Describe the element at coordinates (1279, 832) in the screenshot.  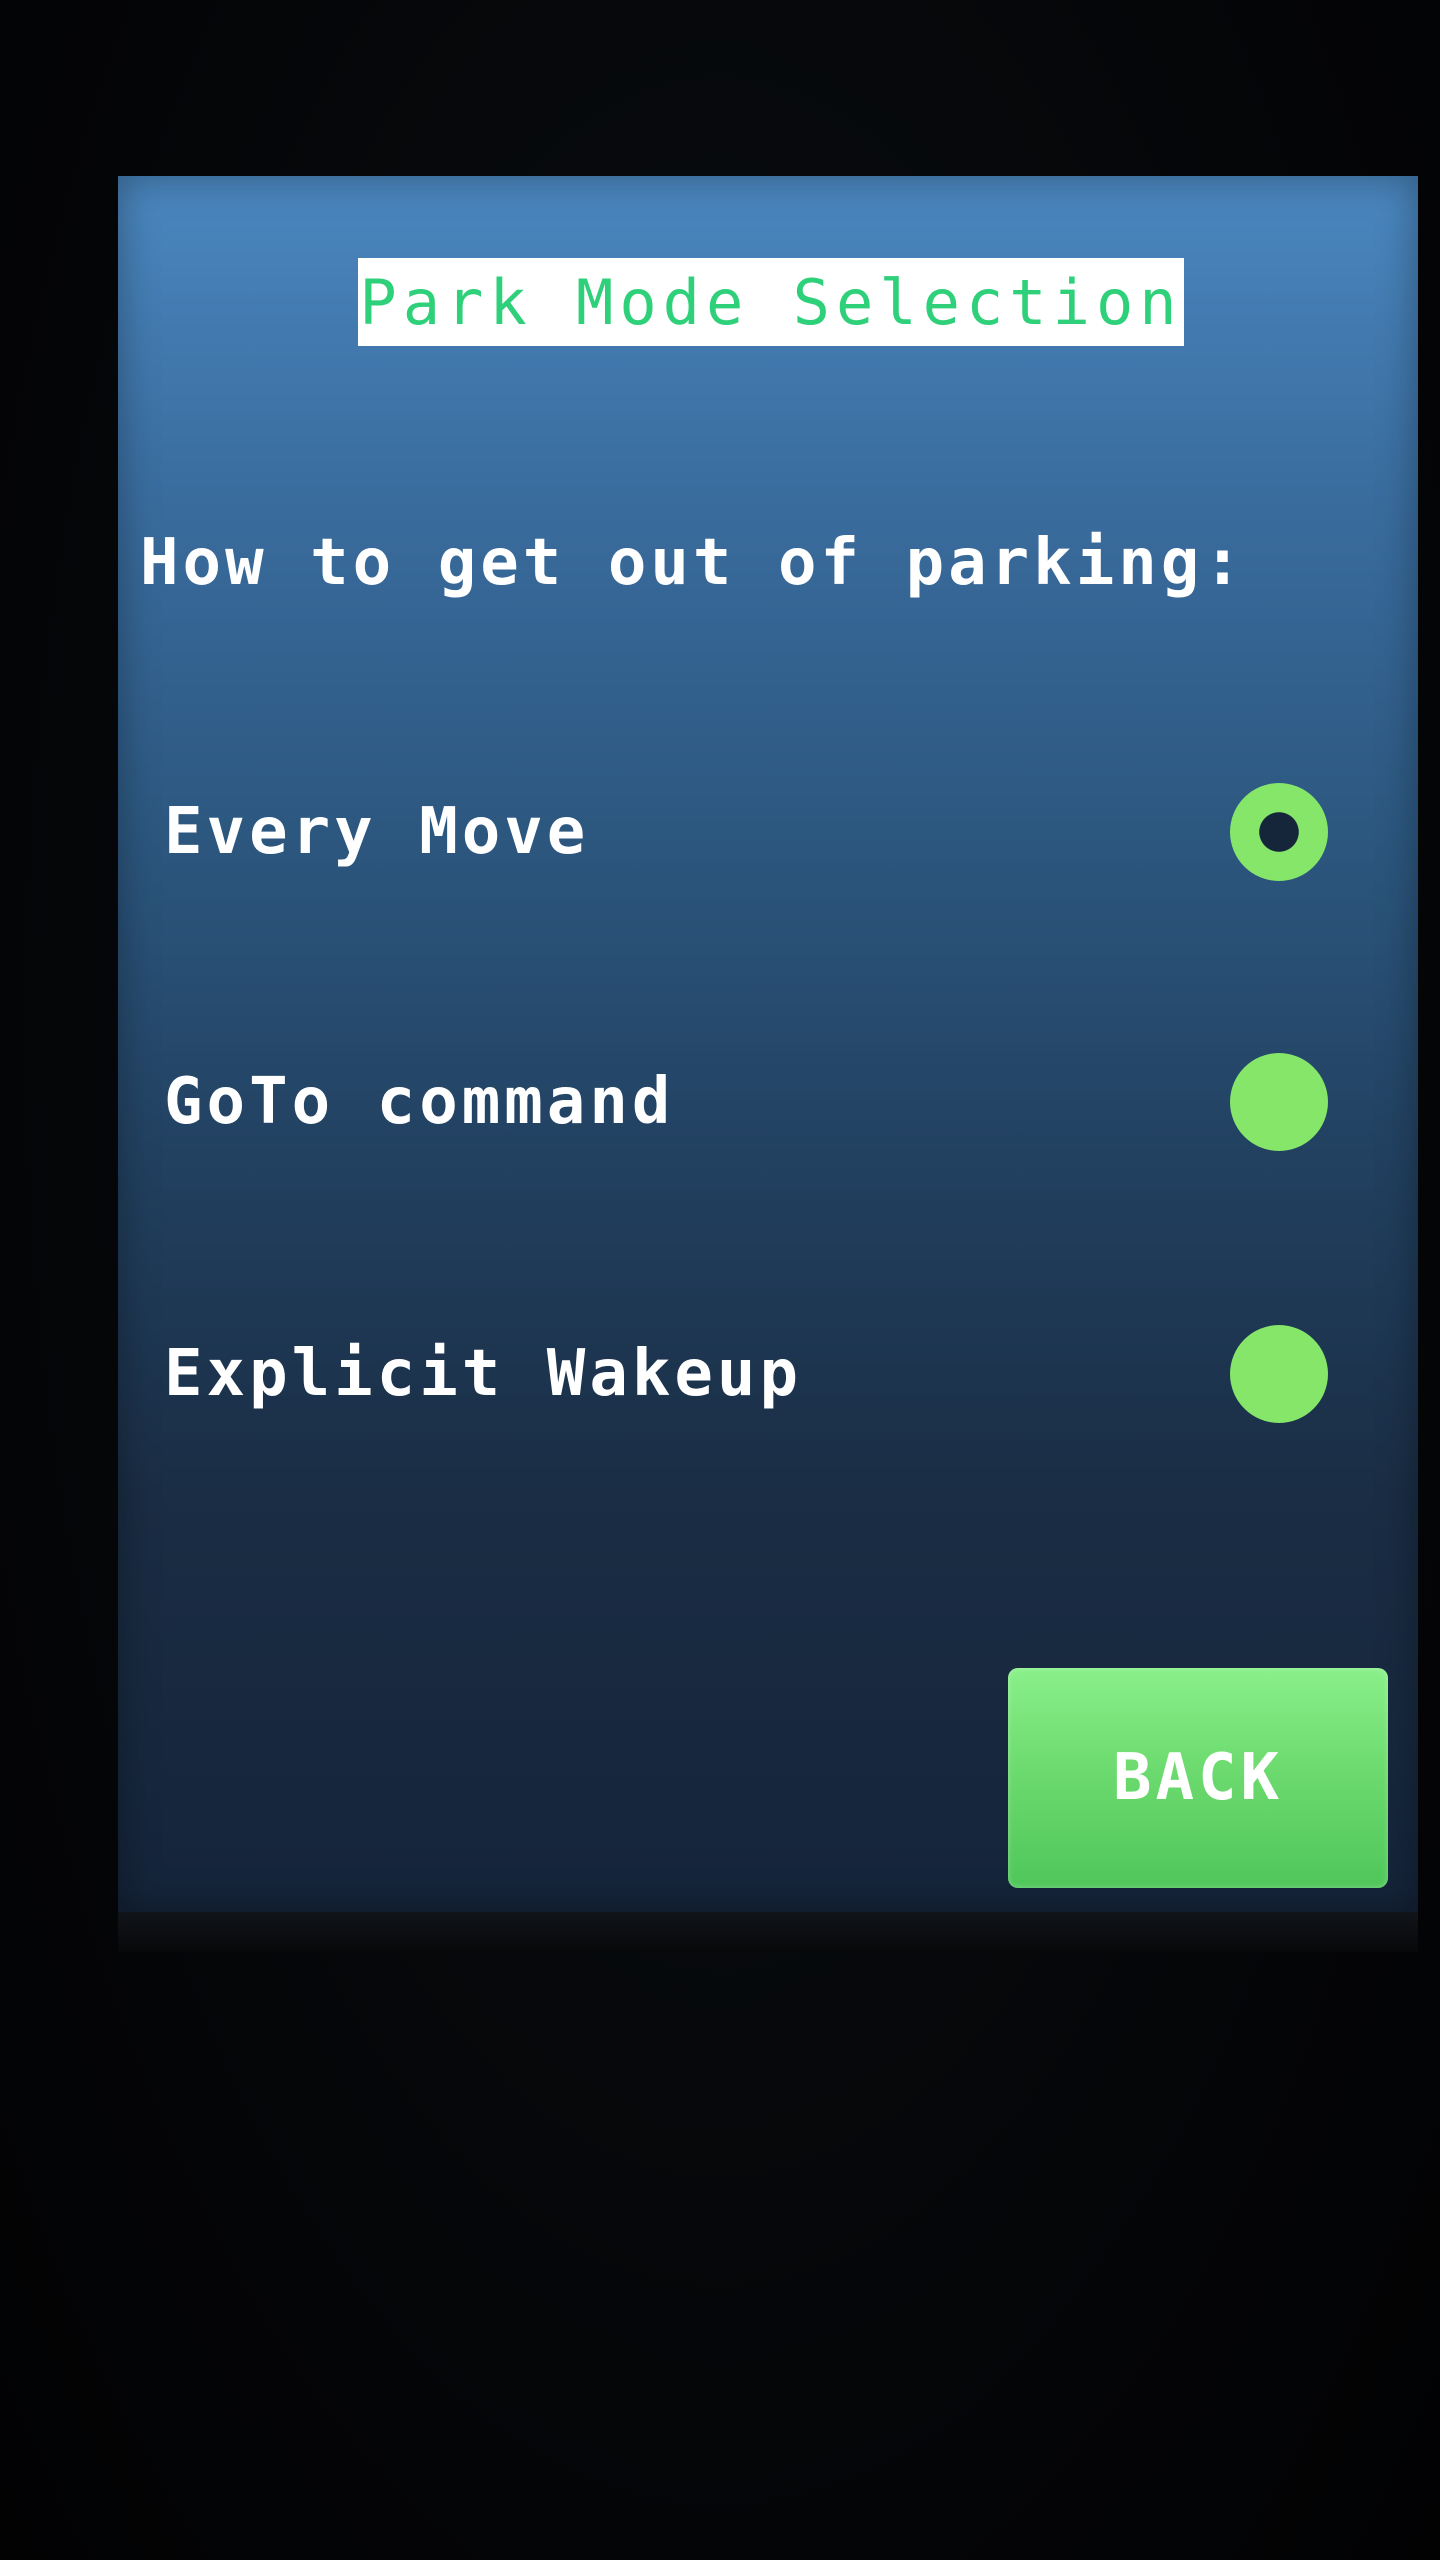
I see `radio-button-selected` at that location.